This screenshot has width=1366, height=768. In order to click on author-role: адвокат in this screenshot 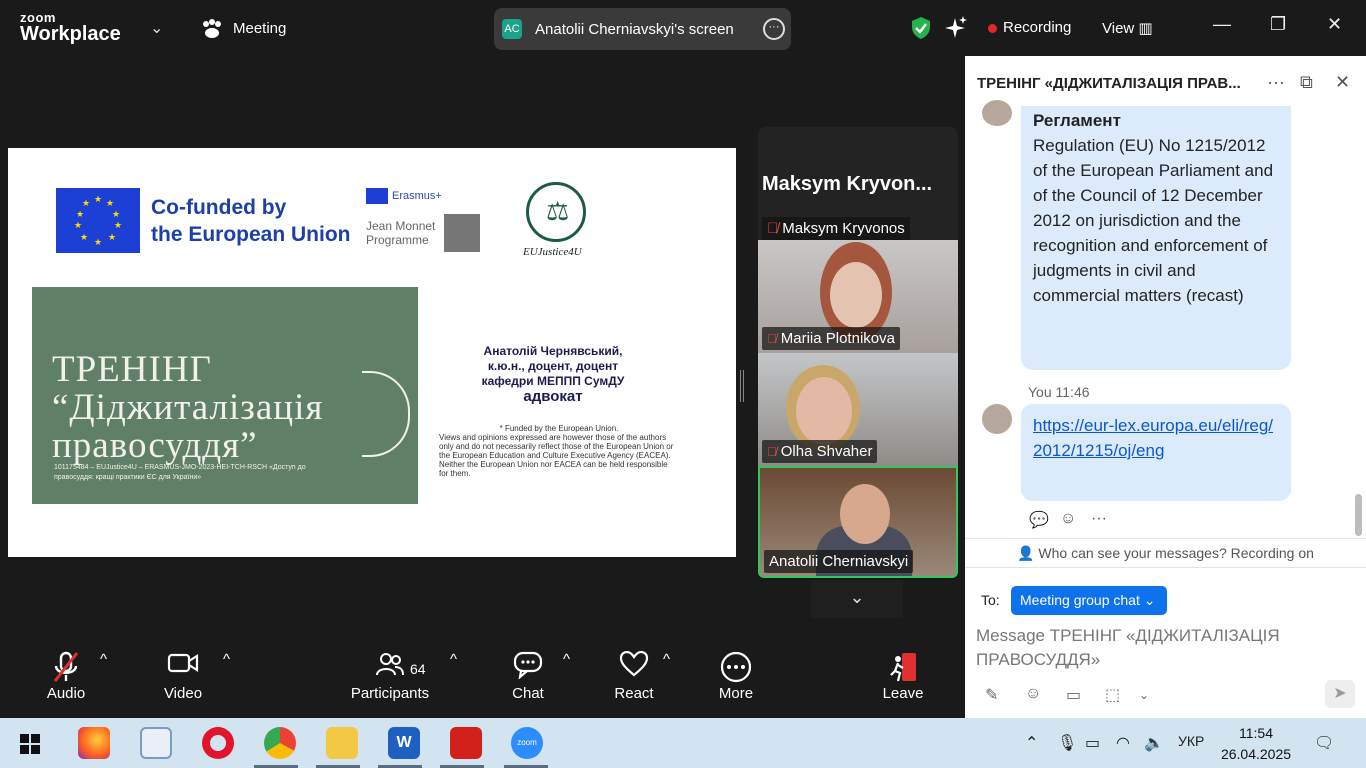, I will do `click(553, 396)`.